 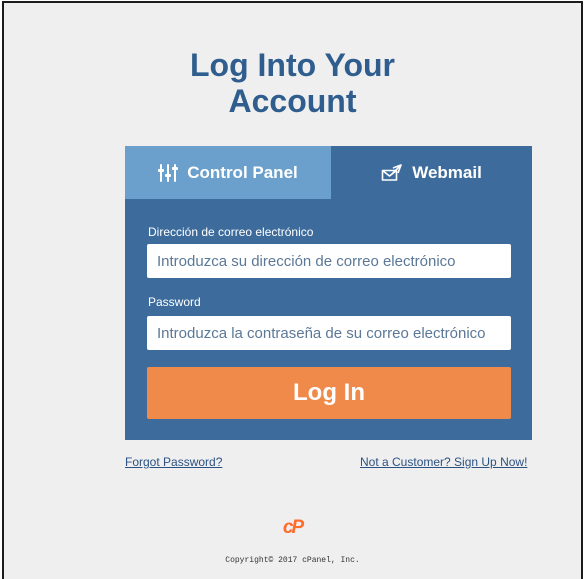 I want to click on email-label: Dirección de correo electrónico, so click(x=231, y=232).